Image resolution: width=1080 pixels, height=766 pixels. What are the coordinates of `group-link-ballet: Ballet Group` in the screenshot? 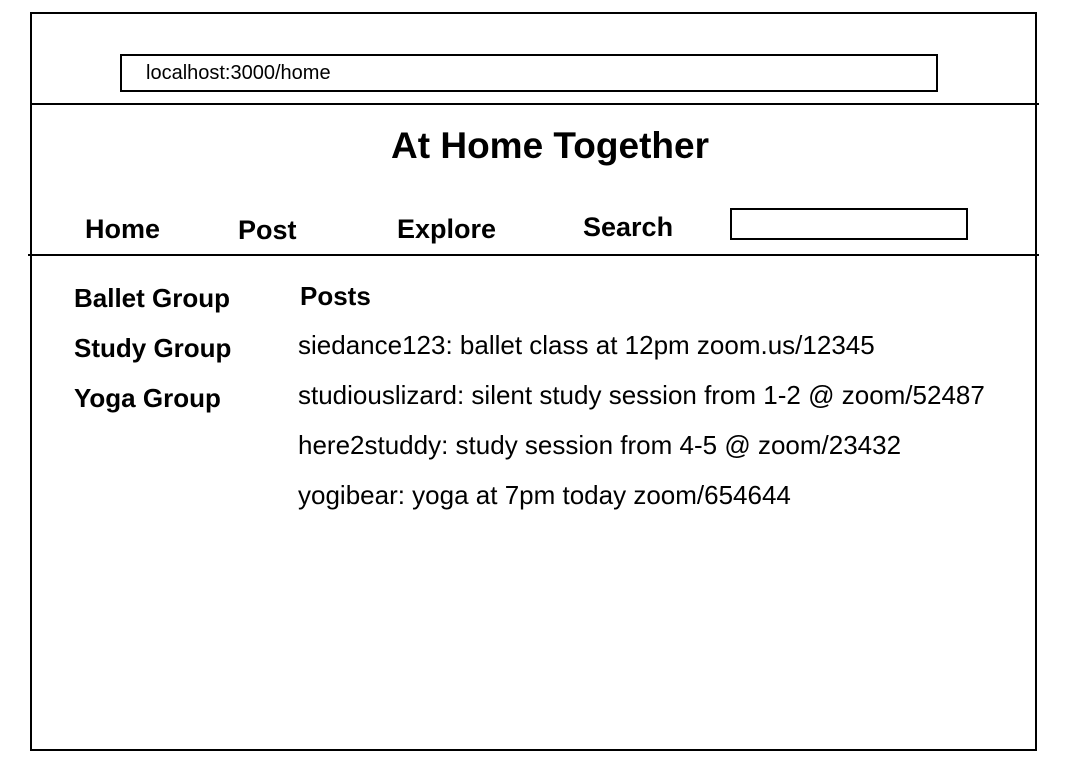 It's located at (152, 298).